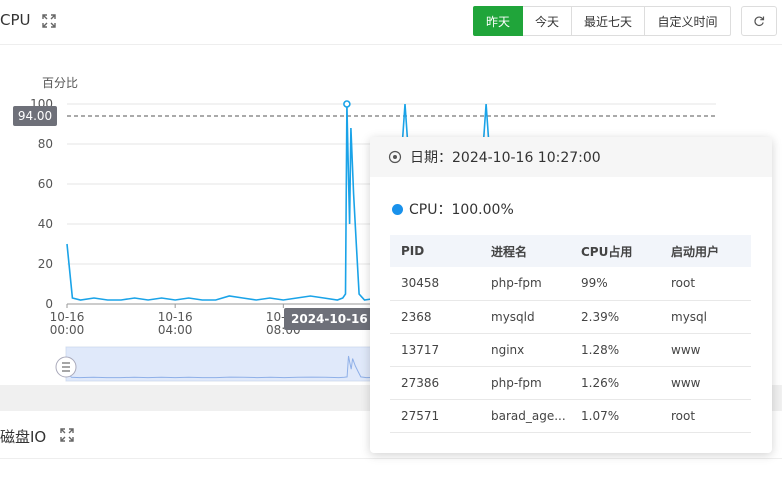  Describe the element at coordinates (435, 317) in the screenshot. I see `cell-pid: 2368` at that location.